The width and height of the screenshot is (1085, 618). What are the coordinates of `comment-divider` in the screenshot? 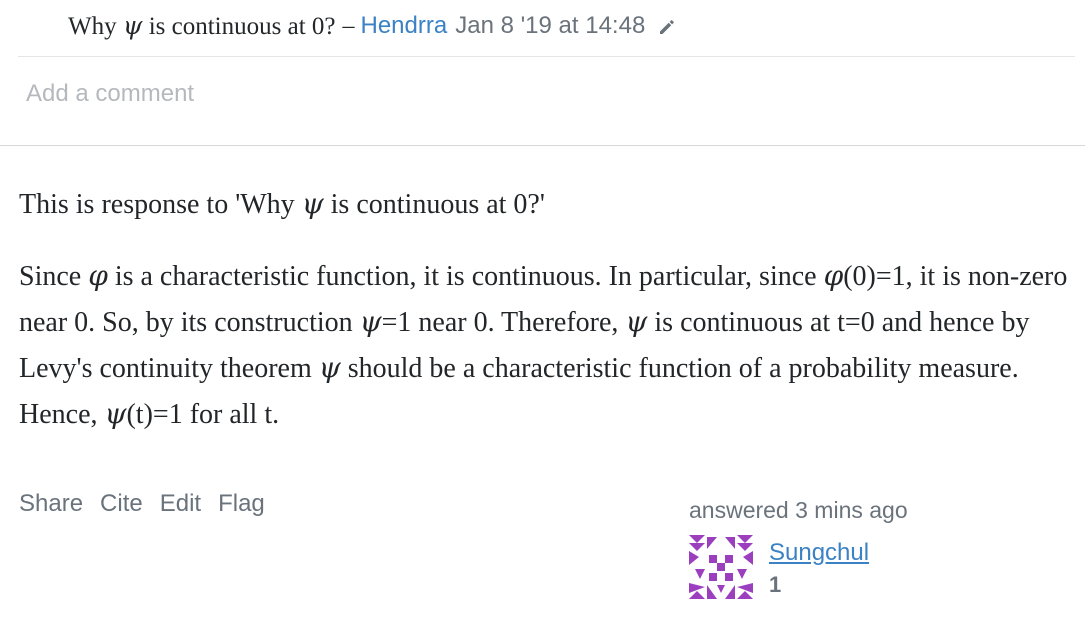 It's located at (546, 56).